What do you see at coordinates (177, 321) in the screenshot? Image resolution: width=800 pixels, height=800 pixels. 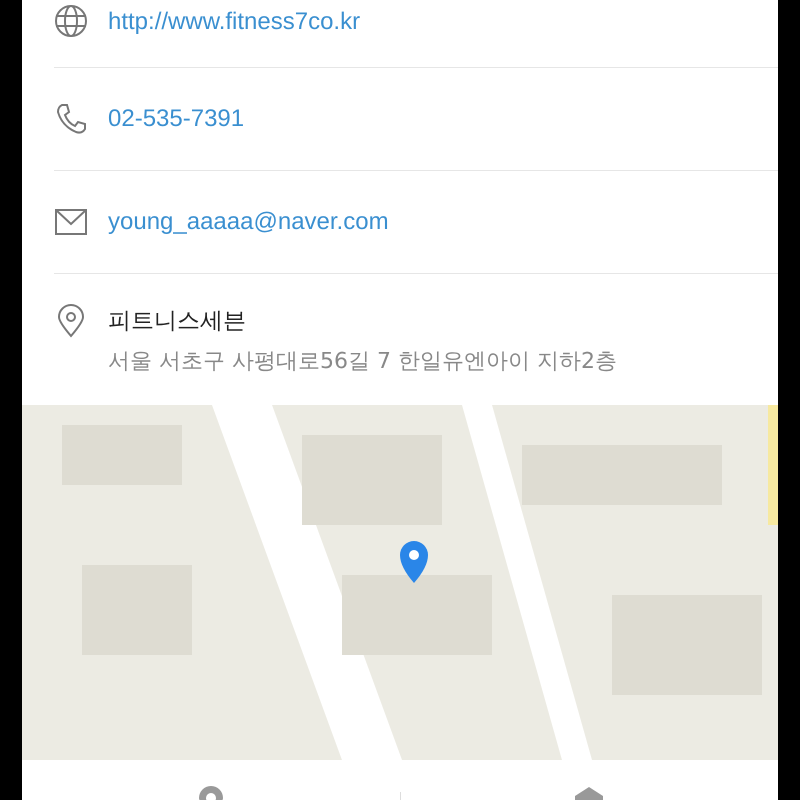 I see `place-name: 피트니스세븐` at bounding box center [177, 321].